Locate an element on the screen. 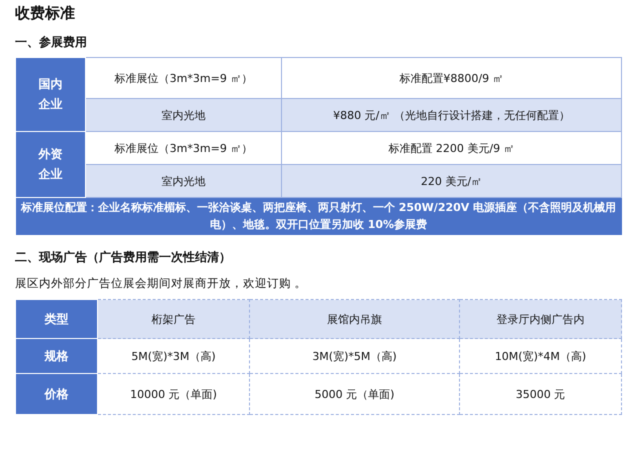 Image resolution: width=642 pixels, height=450 pixels. table-cell: ¥880 元/㎡ （光地自行设计搭建，无任何配置） is located at coordinates (452, 115).